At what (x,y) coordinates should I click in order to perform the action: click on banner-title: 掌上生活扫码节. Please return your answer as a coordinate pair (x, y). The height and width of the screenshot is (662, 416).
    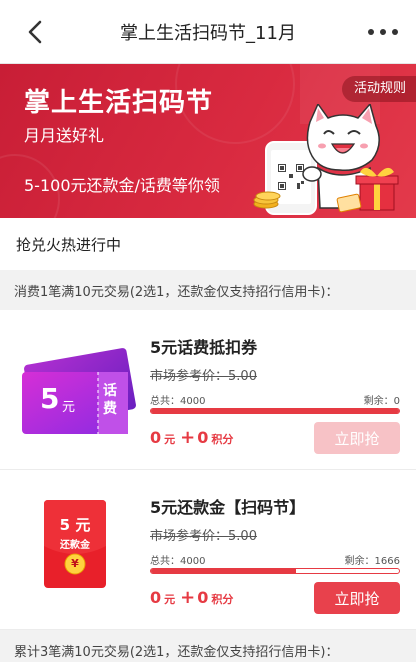
    Looking at the image, I should click on (119, 103).